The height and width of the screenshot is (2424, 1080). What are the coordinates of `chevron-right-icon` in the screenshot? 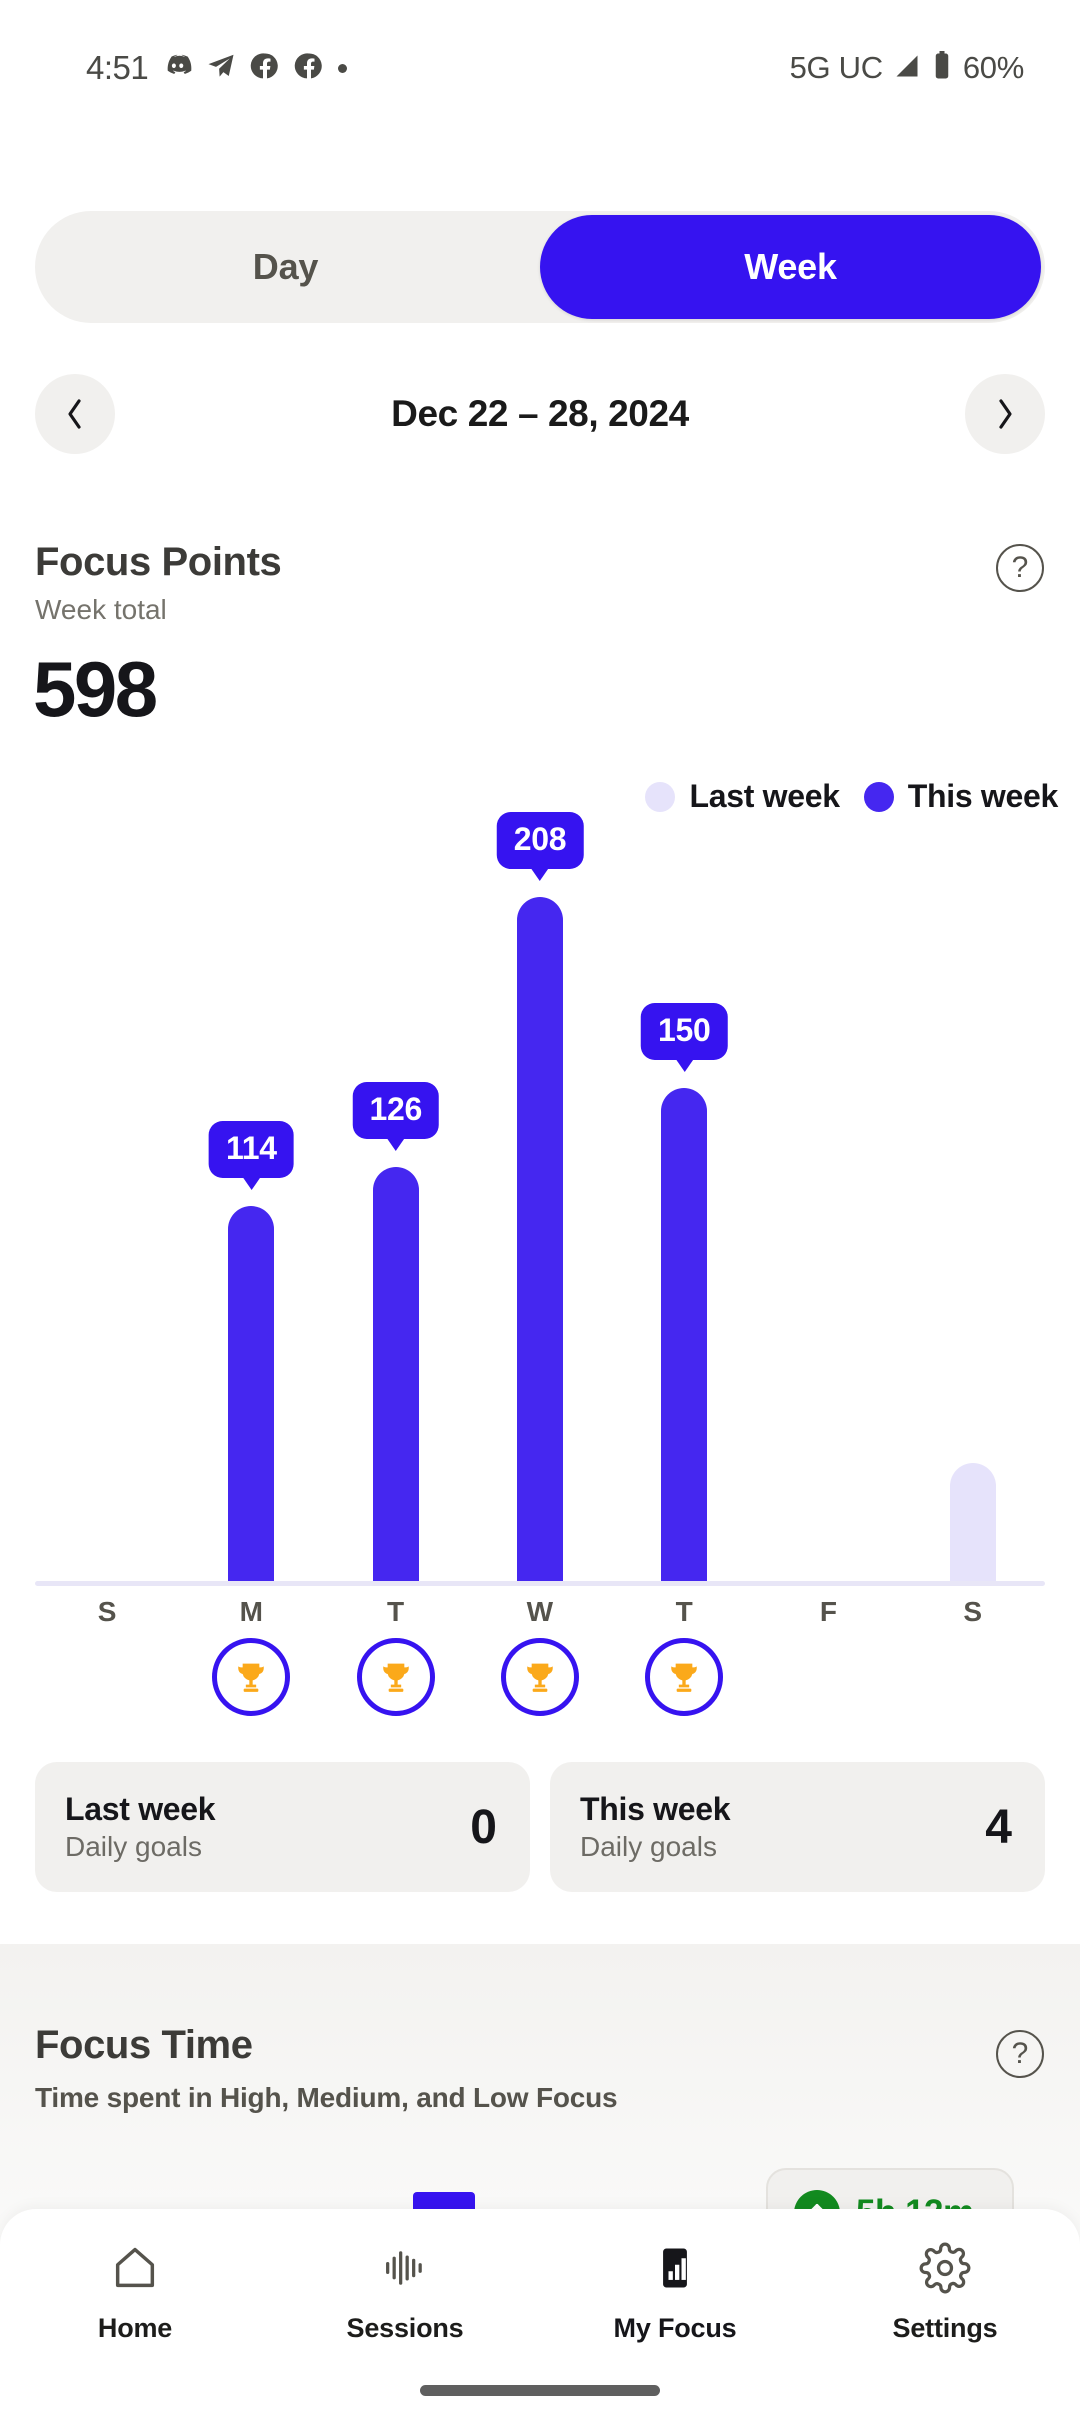 It's located at (1005, 414).